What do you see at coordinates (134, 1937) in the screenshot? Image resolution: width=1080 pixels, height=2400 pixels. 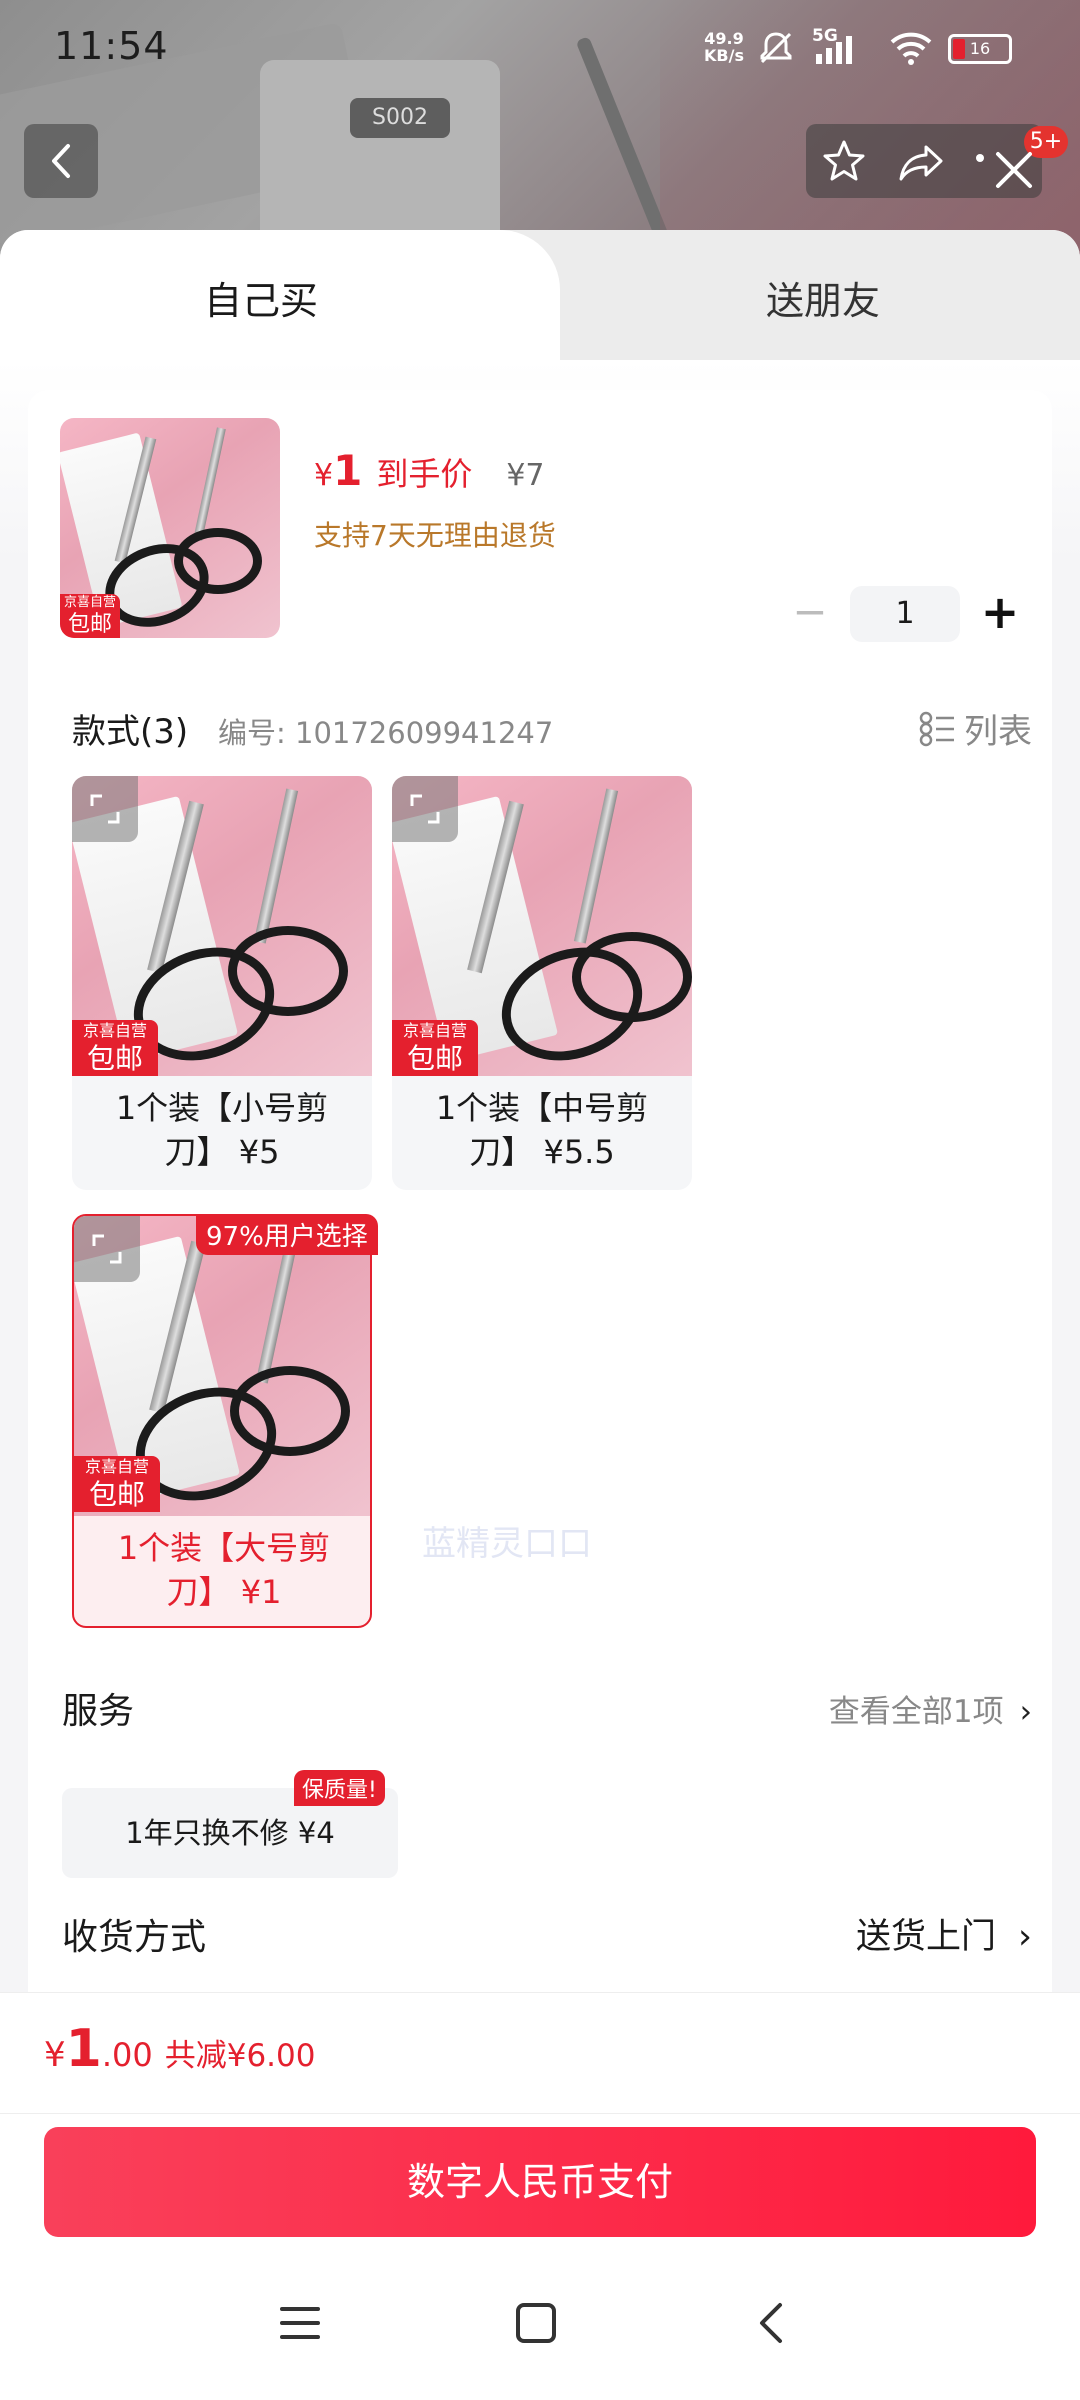 I see `shipping-title: 收货方式` at bounding box center [134, 1937].